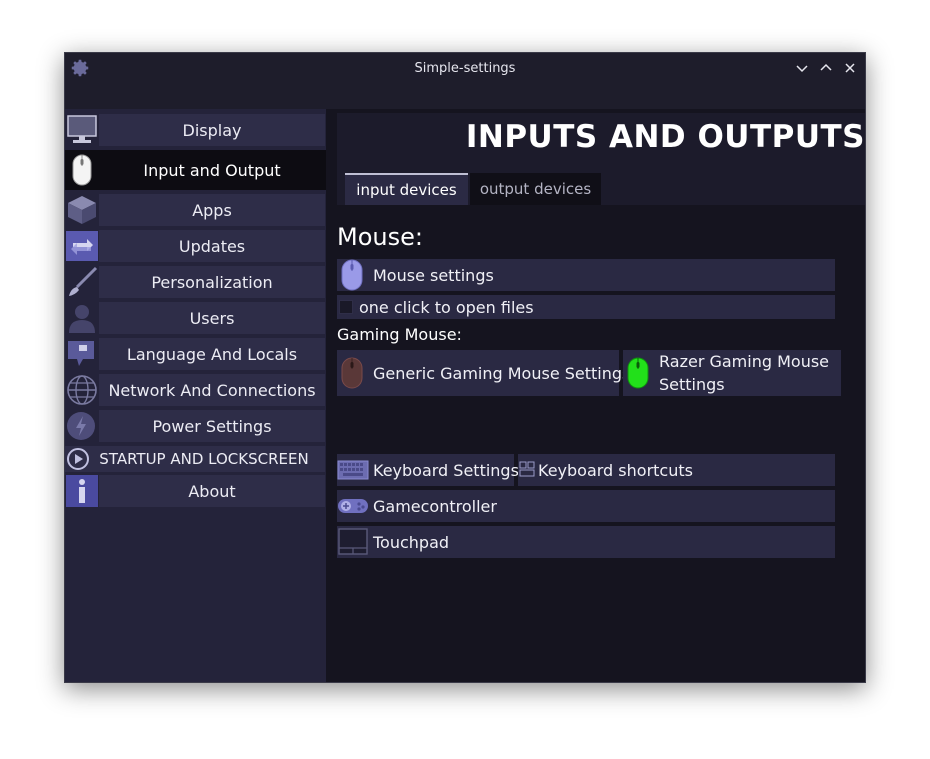  I want to click on power-icon, so click(82, 426).